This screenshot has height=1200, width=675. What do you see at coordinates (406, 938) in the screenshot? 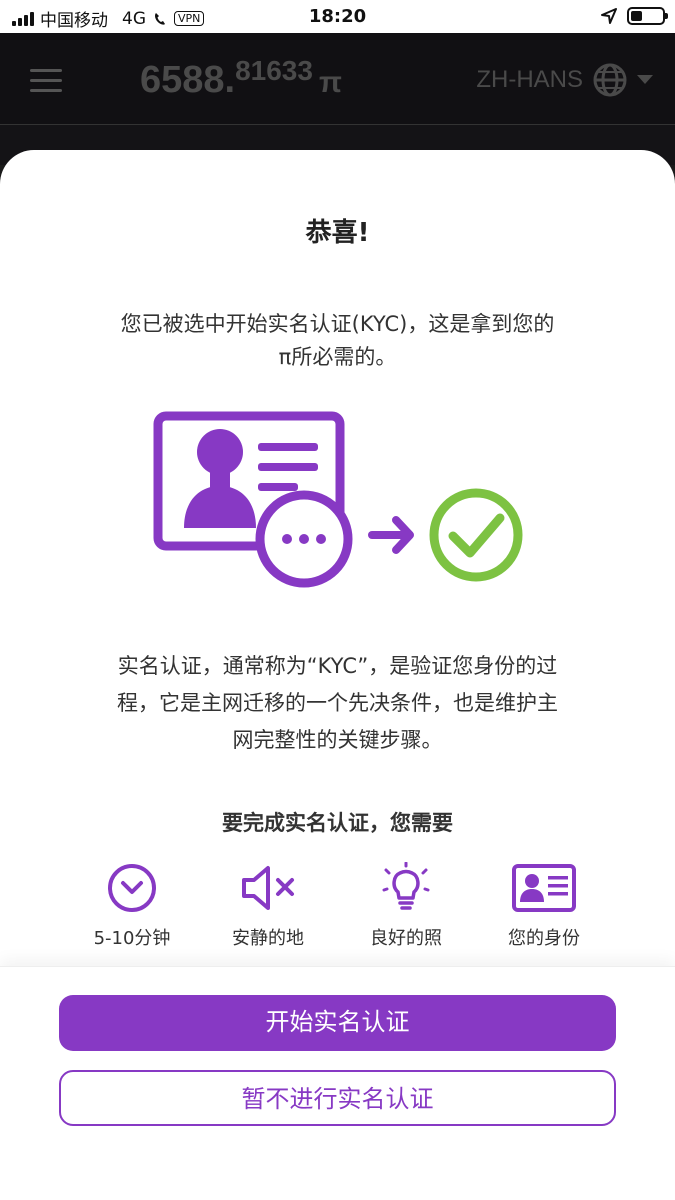
I see `requirement-label: 良好的照` at bounding box center [406, 938].